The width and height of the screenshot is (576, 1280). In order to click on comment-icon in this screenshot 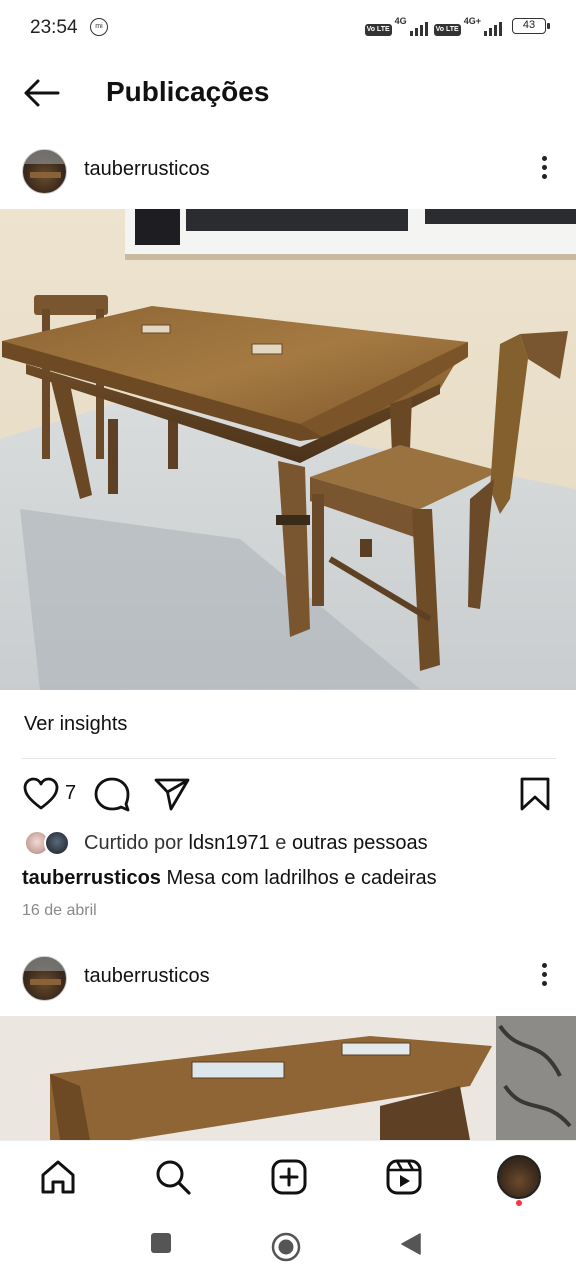, I will do `click(112, 794)`.